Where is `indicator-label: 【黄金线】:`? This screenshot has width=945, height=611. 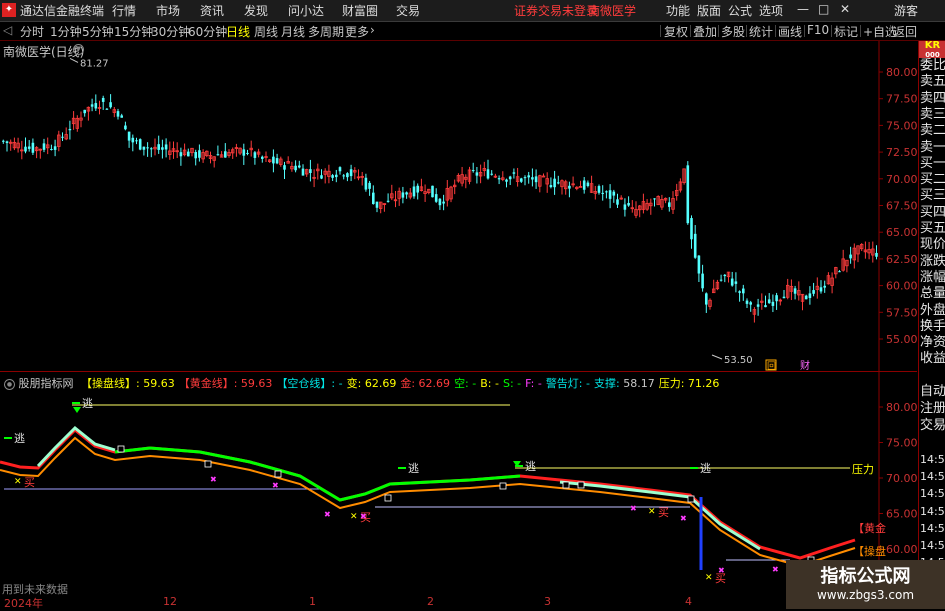
indicator-label: 【黄金线】: is located at coordinates (208, 383).